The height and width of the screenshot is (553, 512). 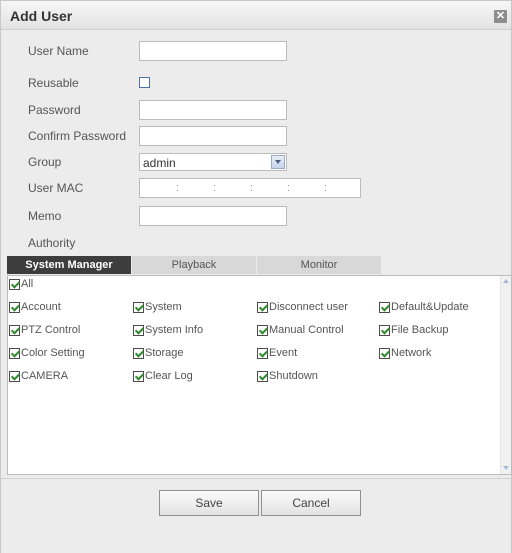 I want to click on permission-label: Shutdown, so click(x=293, y=376).